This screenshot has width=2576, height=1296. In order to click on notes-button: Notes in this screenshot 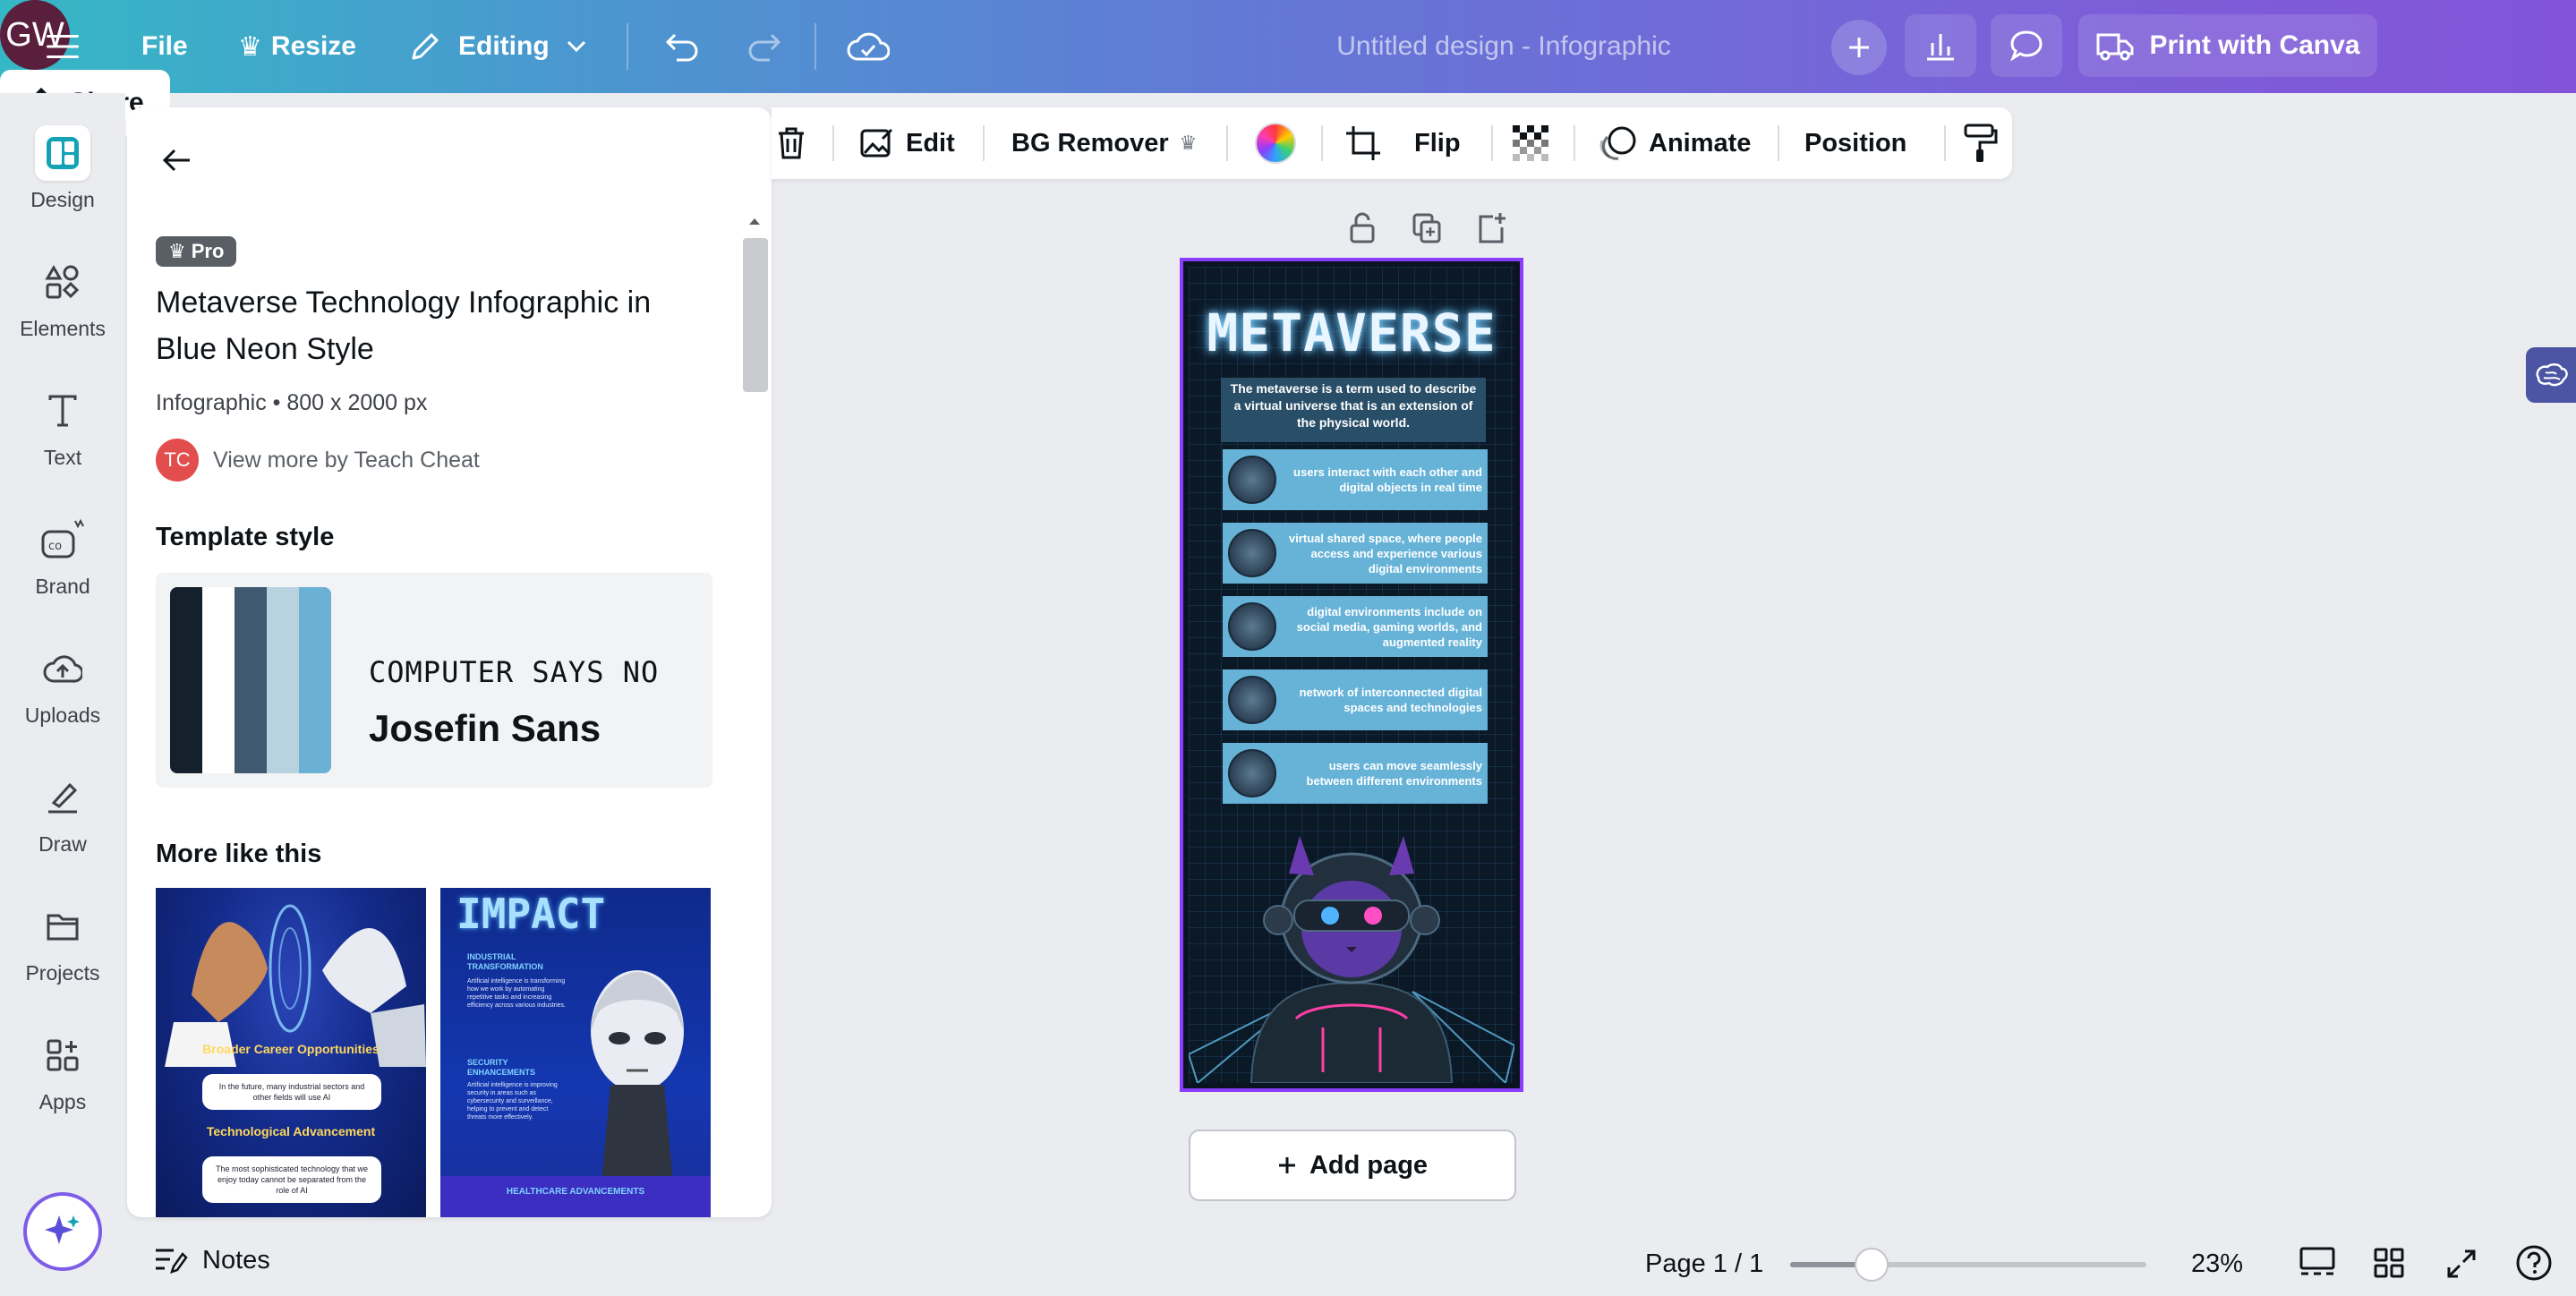, I will do `click(211, 1261)`.